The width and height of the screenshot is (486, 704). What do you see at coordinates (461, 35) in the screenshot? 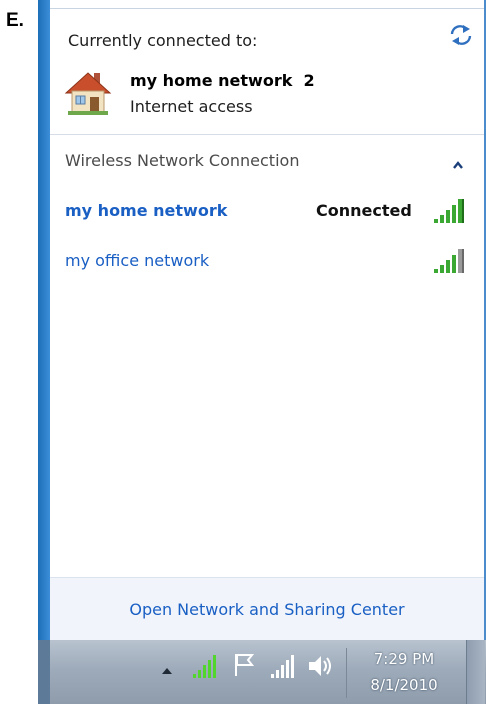
I see `refresh-icon` at bounding box center [461, 35].